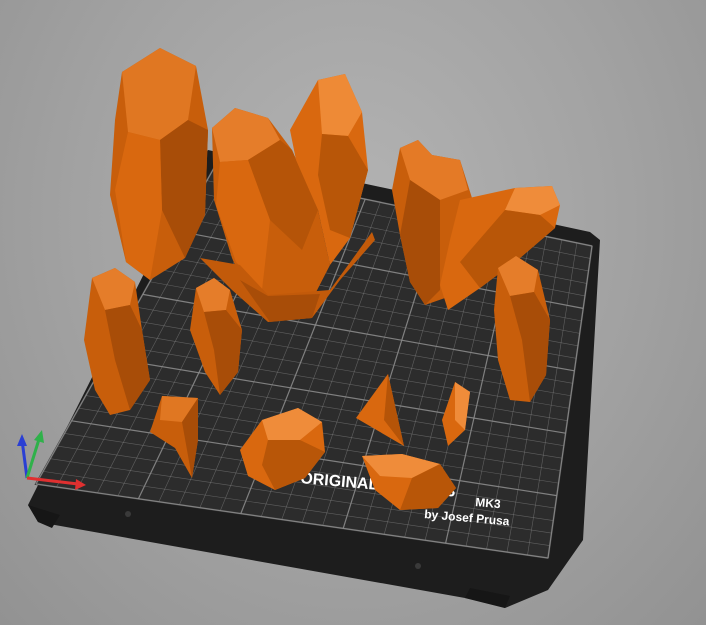  What do you see at coordinates (488, 503) in the screenshot?
I see `bed-model-text: MK3` at bounding box center [488, 503].